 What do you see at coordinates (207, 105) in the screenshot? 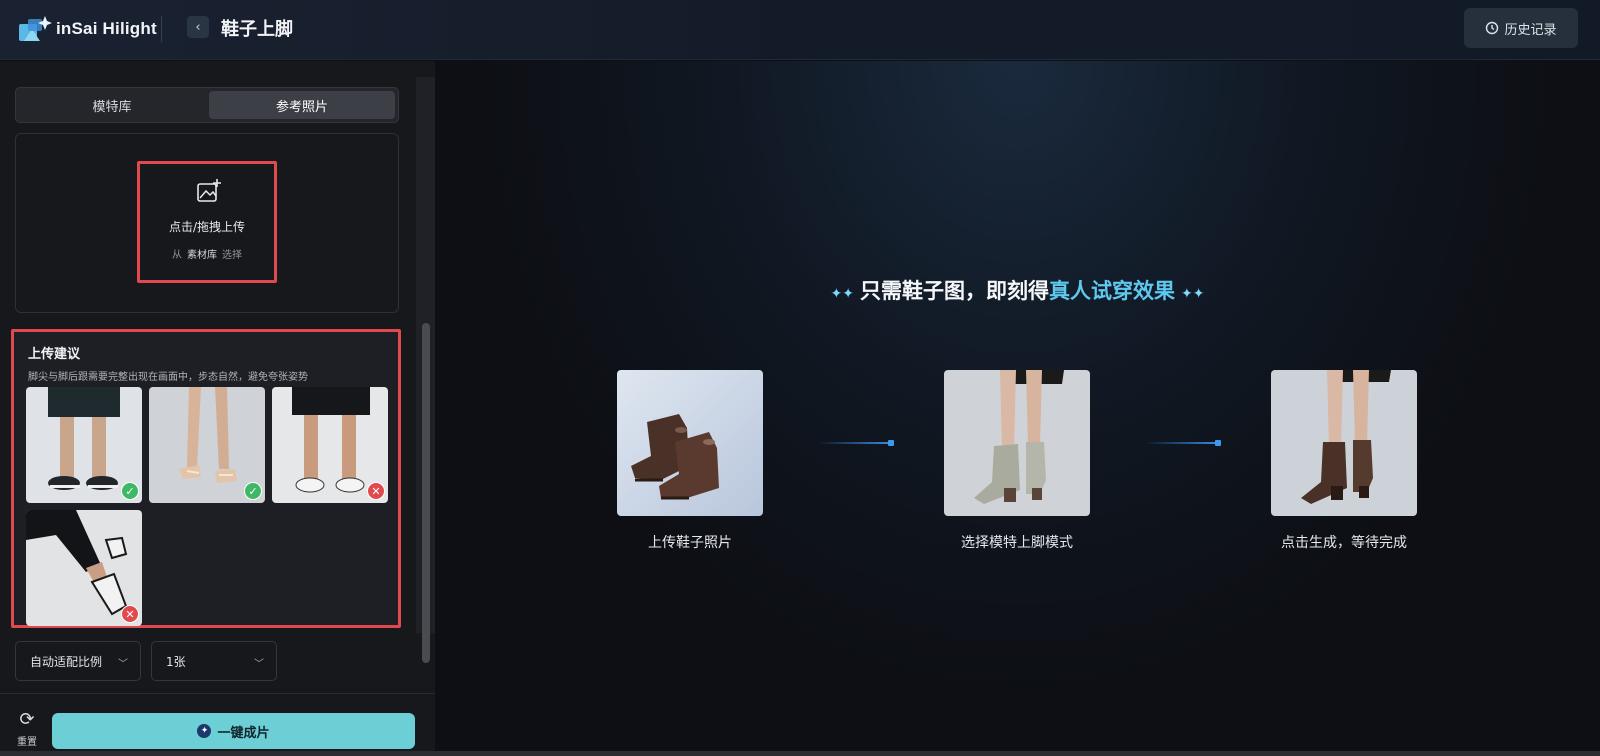
I see `source-tabs: 模特库 参考照片` at bounding box center [207, 105].